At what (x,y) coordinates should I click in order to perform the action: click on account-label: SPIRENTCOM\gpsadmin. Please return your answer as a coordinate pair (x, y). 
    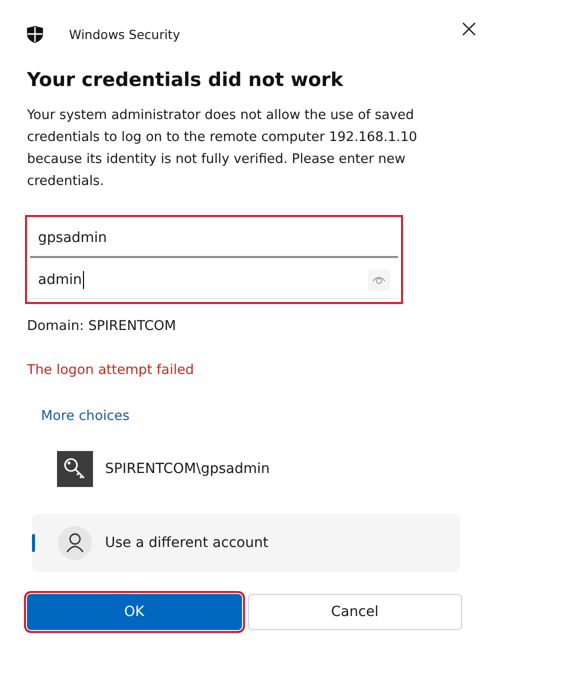
    Looking at the image, I should click on (187, 469).